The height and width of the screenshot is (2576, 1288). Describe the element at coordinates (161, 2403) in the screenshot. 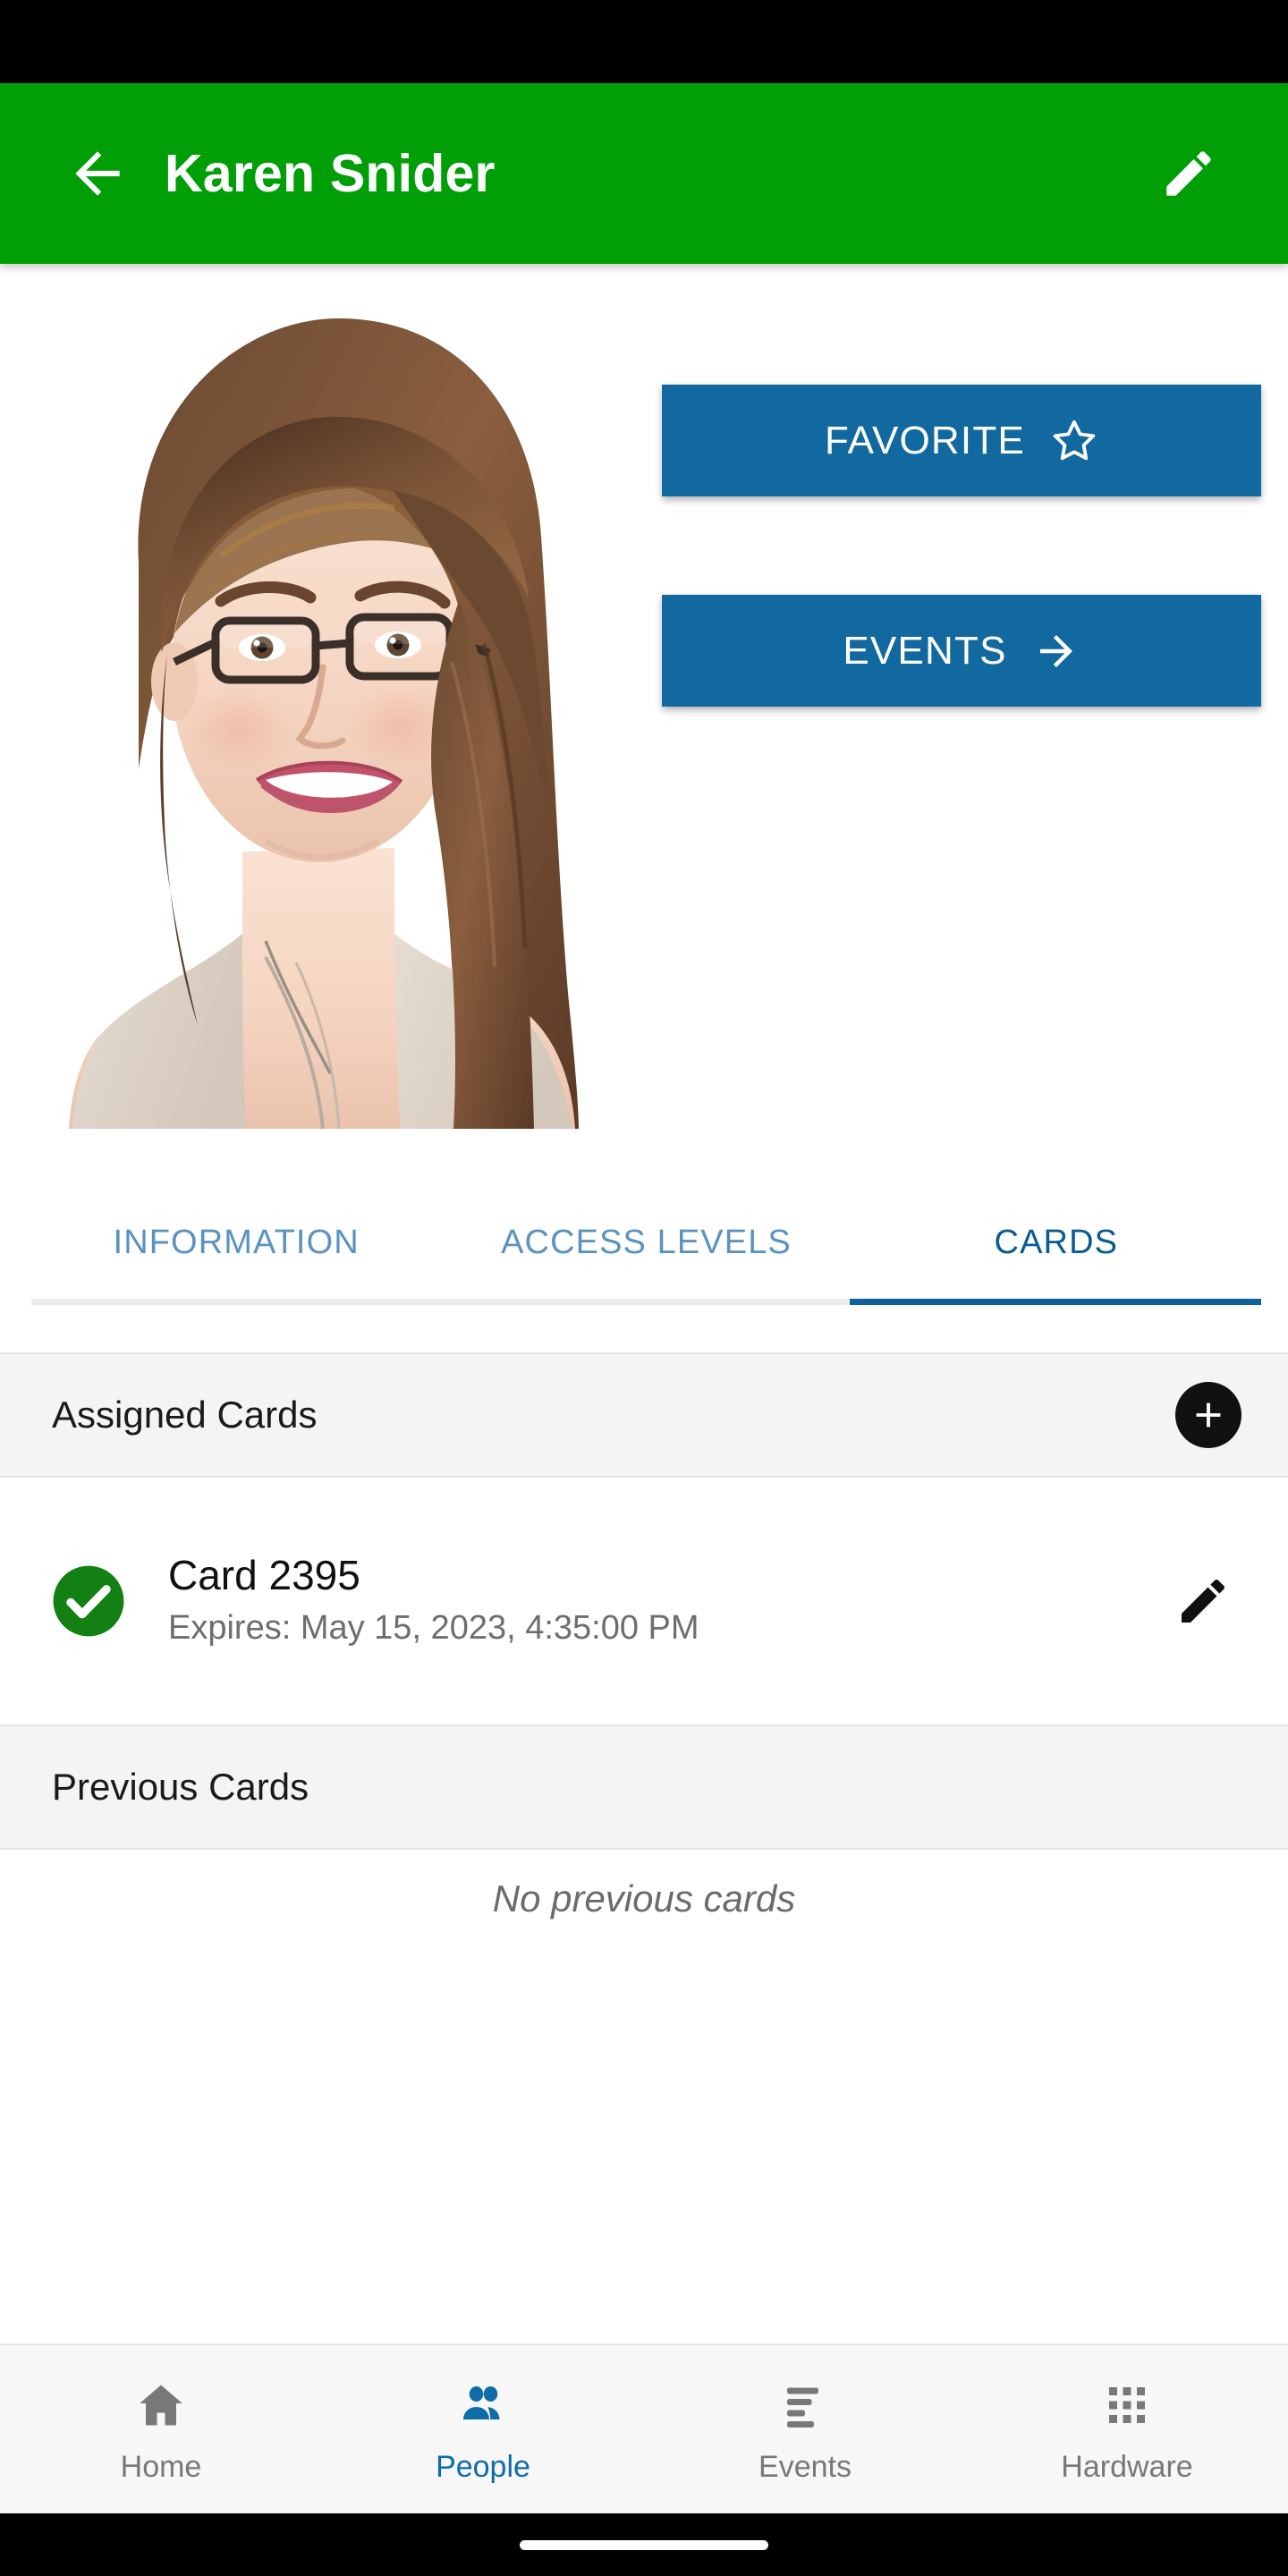

I see `home-icon` at that location.